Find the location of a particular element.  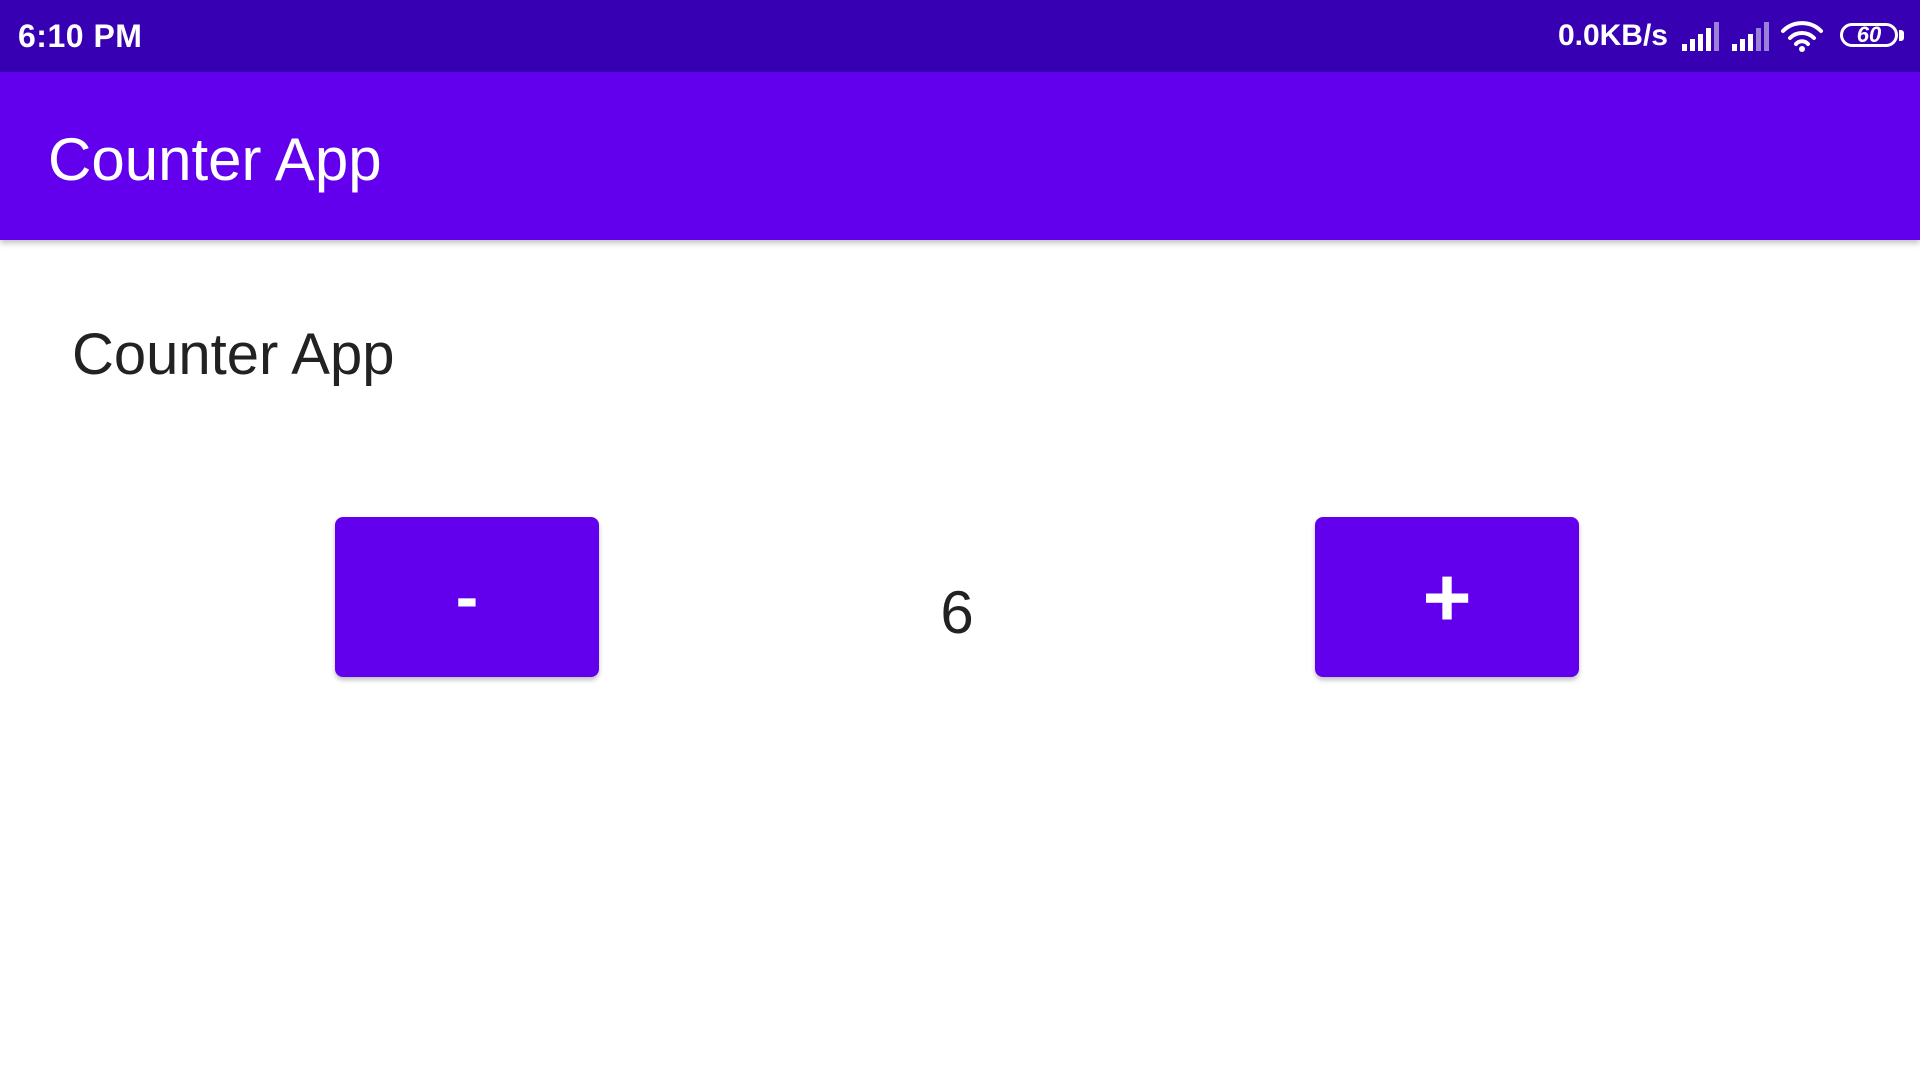

counter-value: 6 is located at coordinates (957, 612).